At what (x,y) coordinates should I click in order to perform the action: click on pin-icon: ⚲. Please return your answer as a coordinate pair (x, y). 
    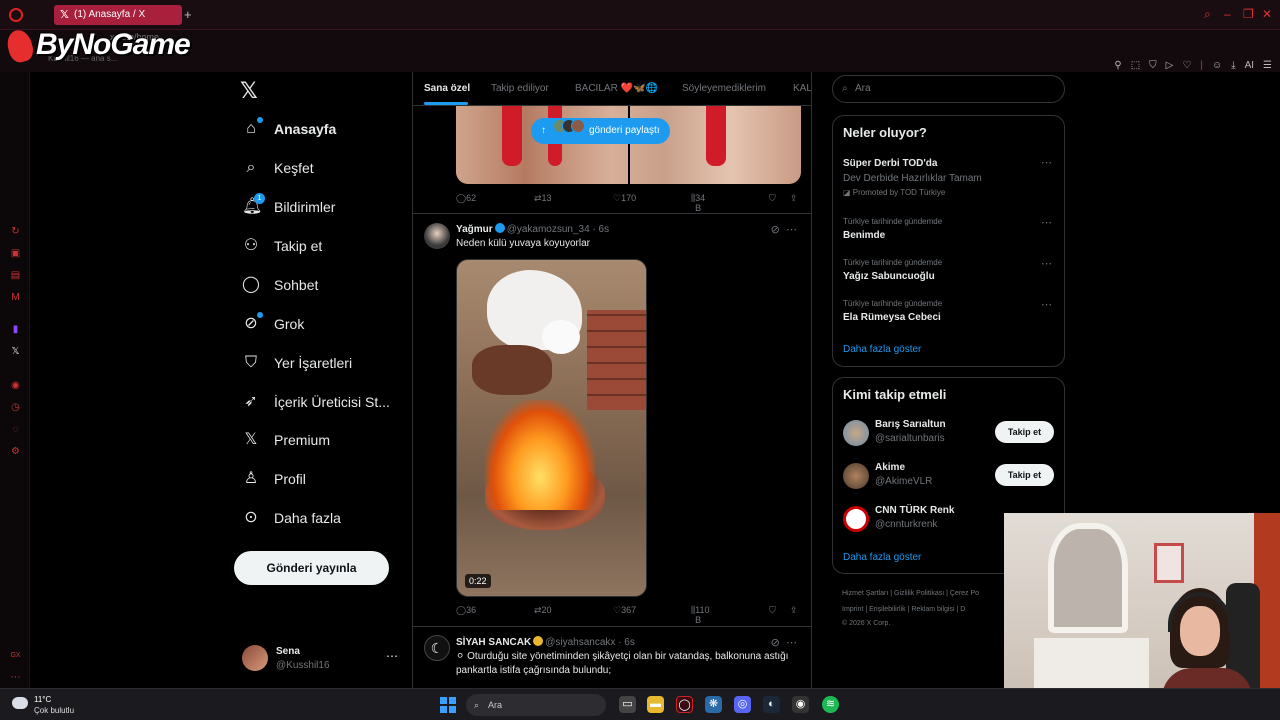
    Looking at the image, I should click on (1117, 67).